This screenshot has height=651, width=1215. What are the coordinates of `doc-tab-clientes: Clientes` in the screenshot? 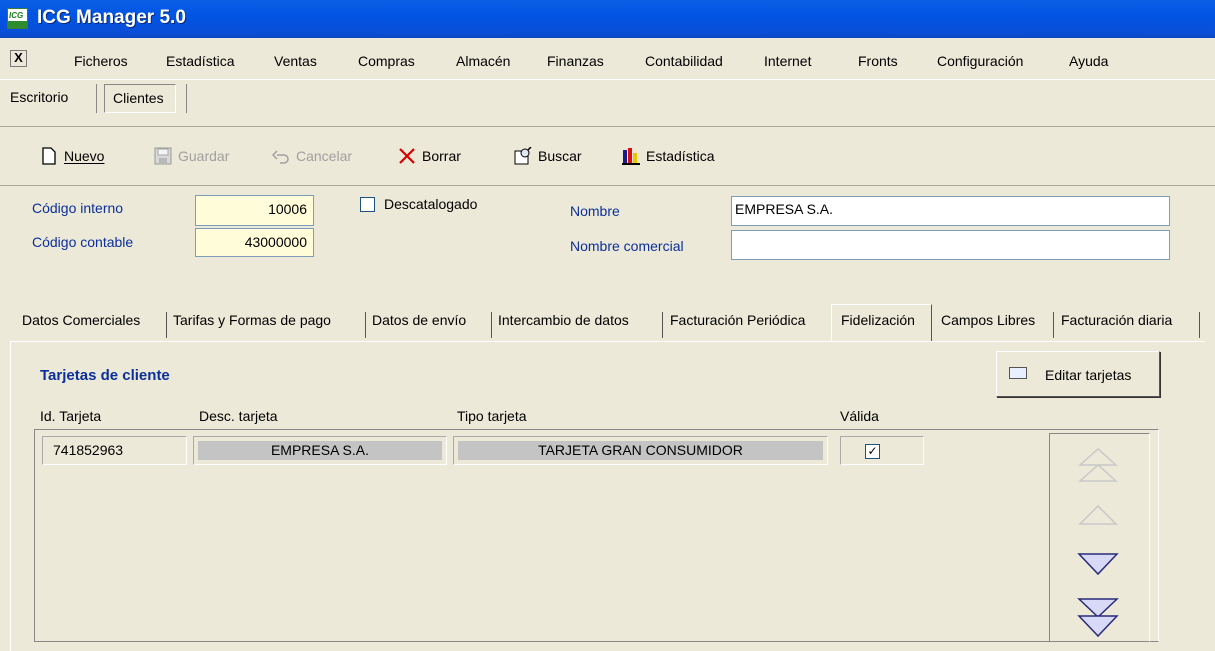 It's located at (140, 98).